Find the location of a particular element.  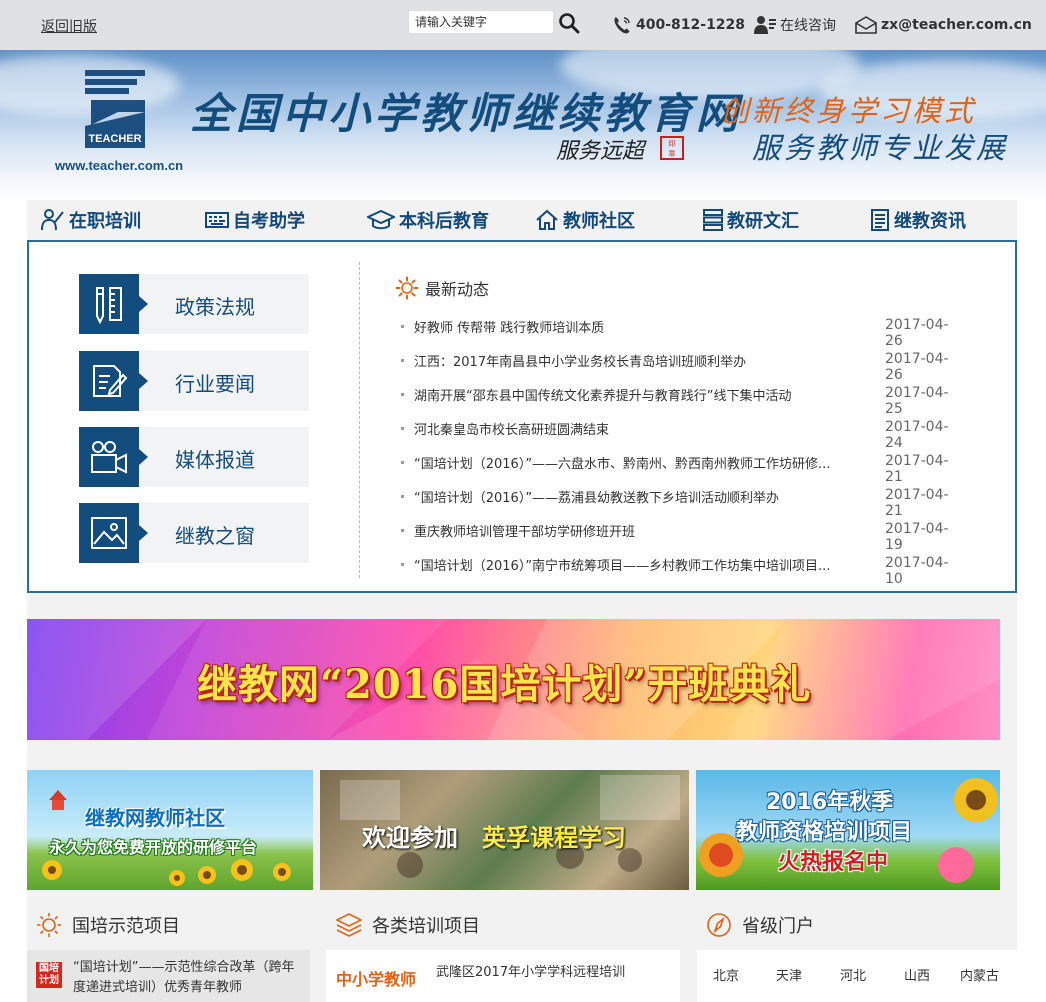

nav-item-self-study: 自考助学 is located at coordinates (255, 220).